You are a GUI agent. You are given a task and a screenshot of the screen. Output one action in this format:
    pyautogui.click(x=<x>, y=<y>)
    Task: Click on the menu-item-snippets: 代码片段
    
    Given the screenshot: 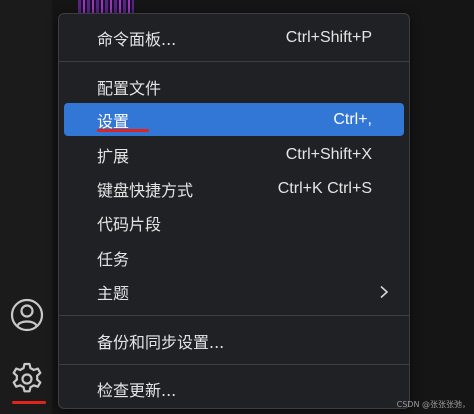 What is the action you would take?
    pyautogui.click(x=234, y=222)
    